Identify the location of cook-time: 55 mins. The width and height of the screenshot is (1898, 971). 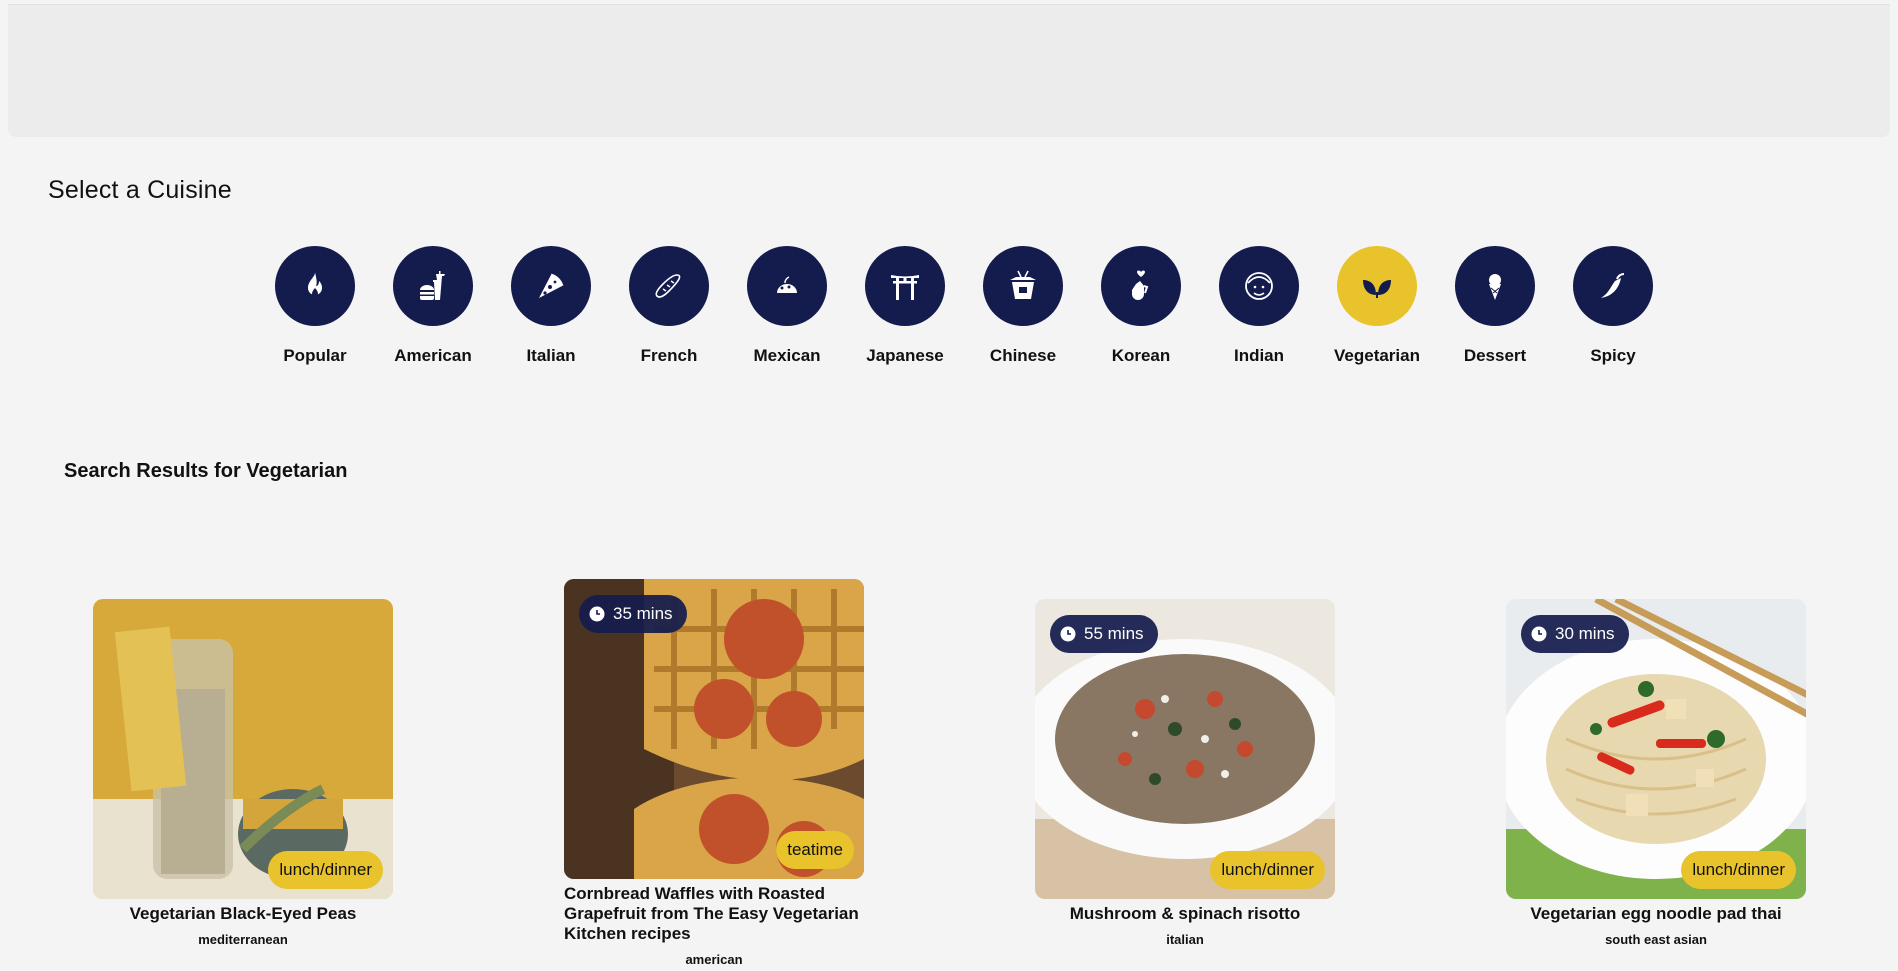
(1114, 633).